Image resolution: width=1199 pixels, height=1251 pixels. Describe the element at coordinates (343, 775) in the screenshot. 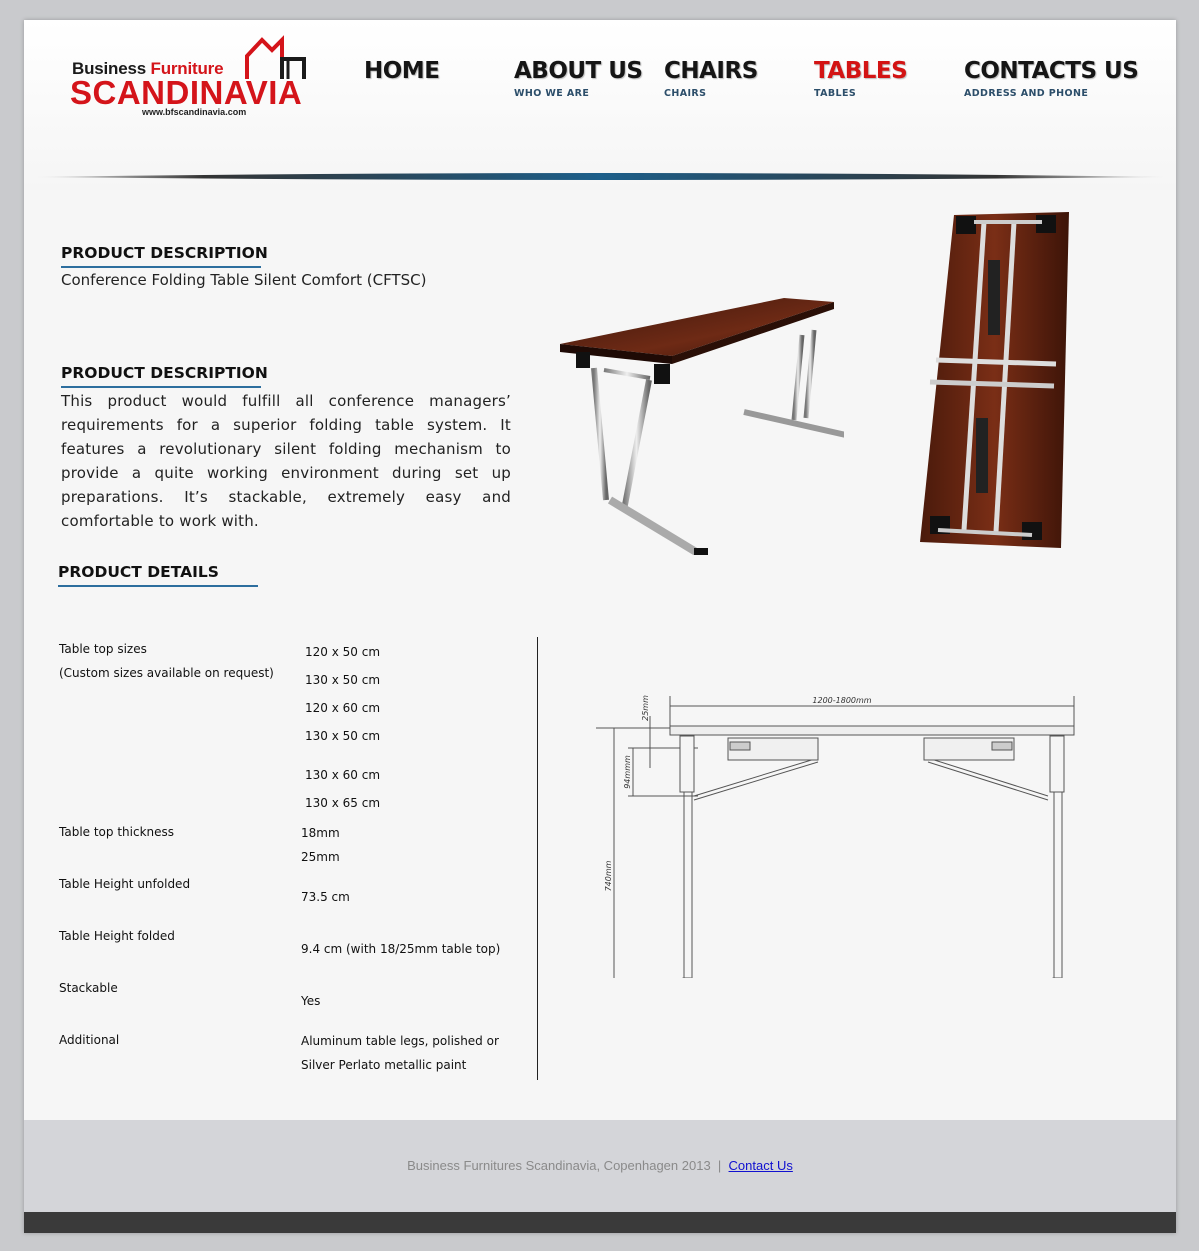

I see `size-value: 130 x 60 cm` at that location.